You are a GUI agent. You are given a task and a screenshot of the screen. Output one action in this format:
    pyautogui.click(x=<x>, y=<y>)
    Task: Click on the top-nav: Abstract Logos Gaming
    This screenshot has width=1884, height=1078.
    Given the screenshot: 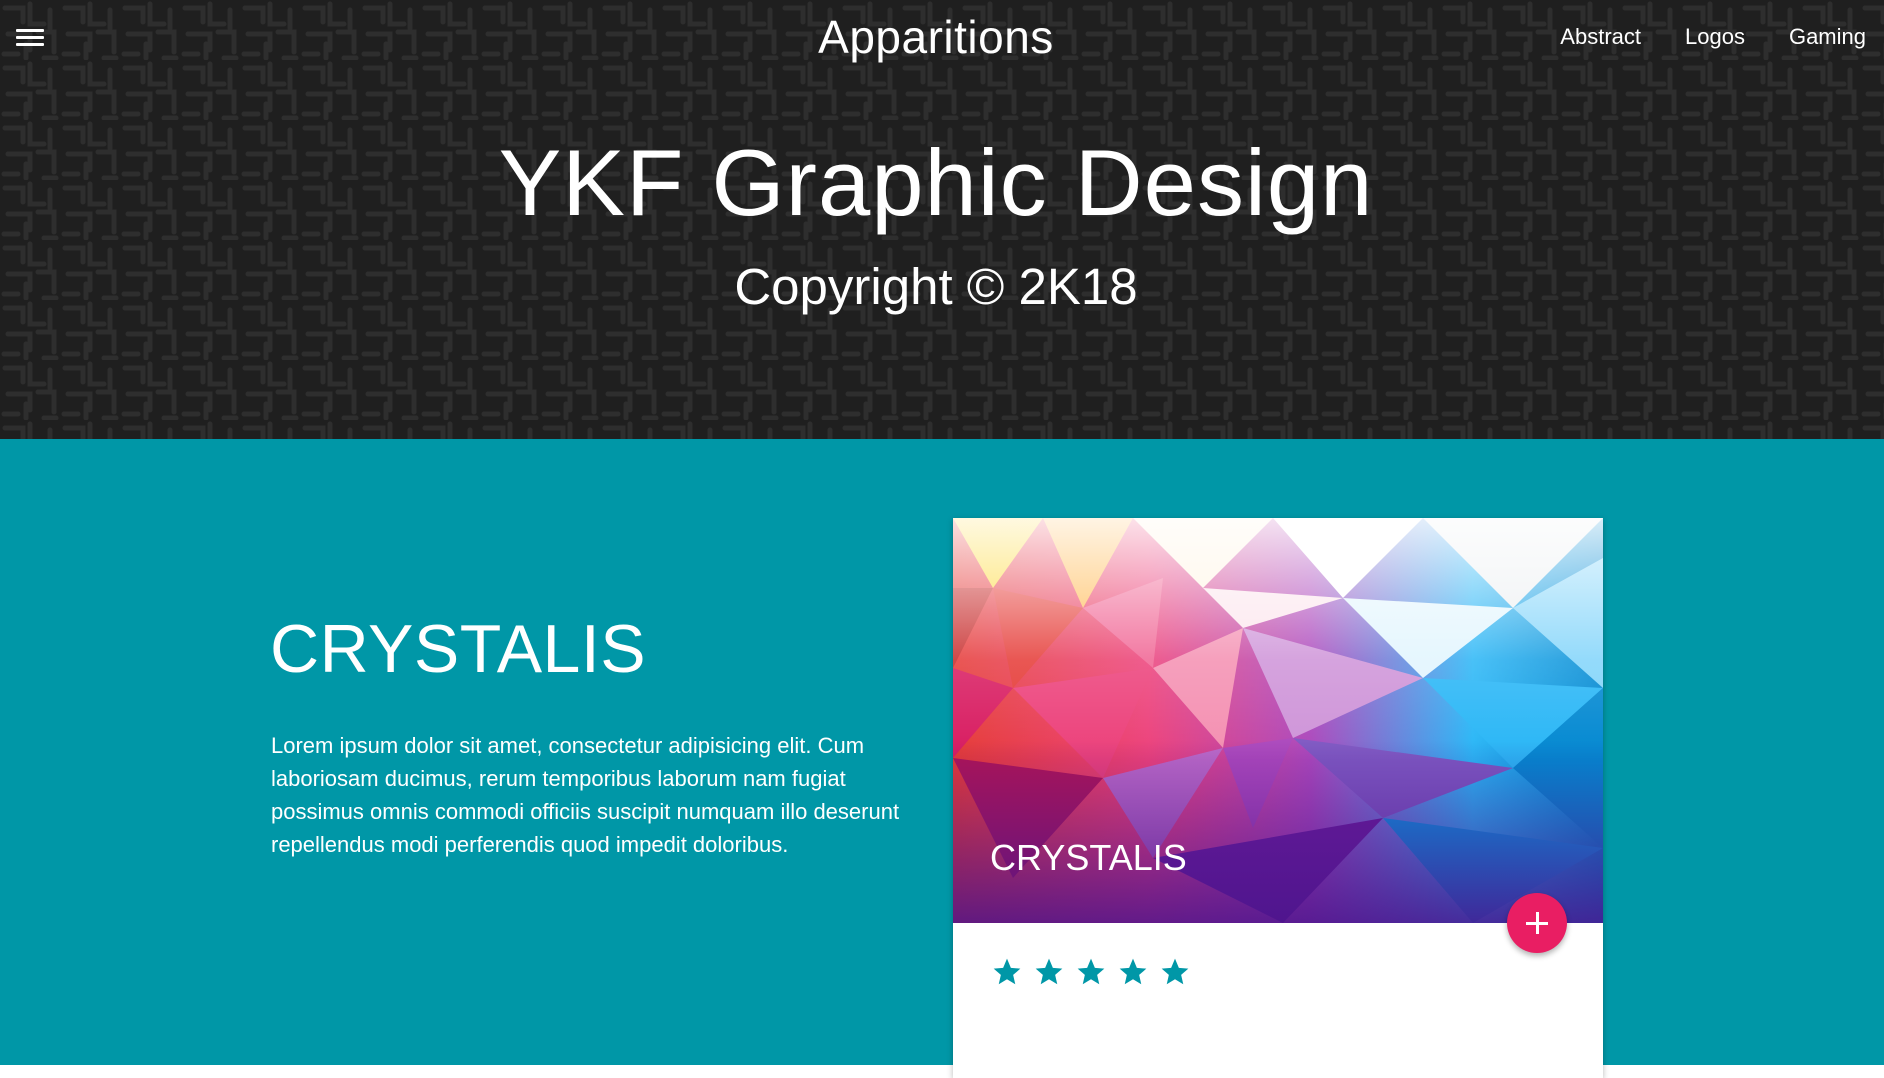 What is the action you would take?
    pyautogui.click(x=1713, y=37)
    